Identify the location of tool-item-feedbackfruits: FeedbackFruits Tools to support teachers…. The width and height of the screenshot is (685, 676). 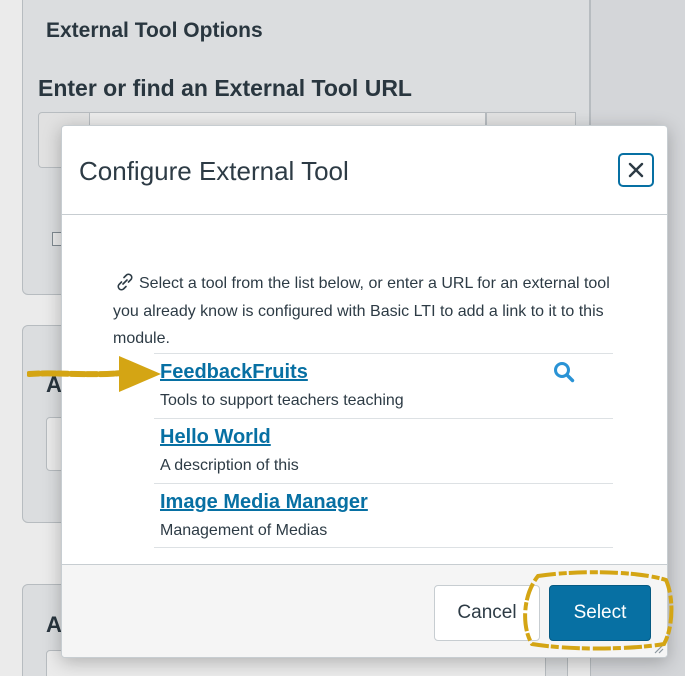
(383, 385).